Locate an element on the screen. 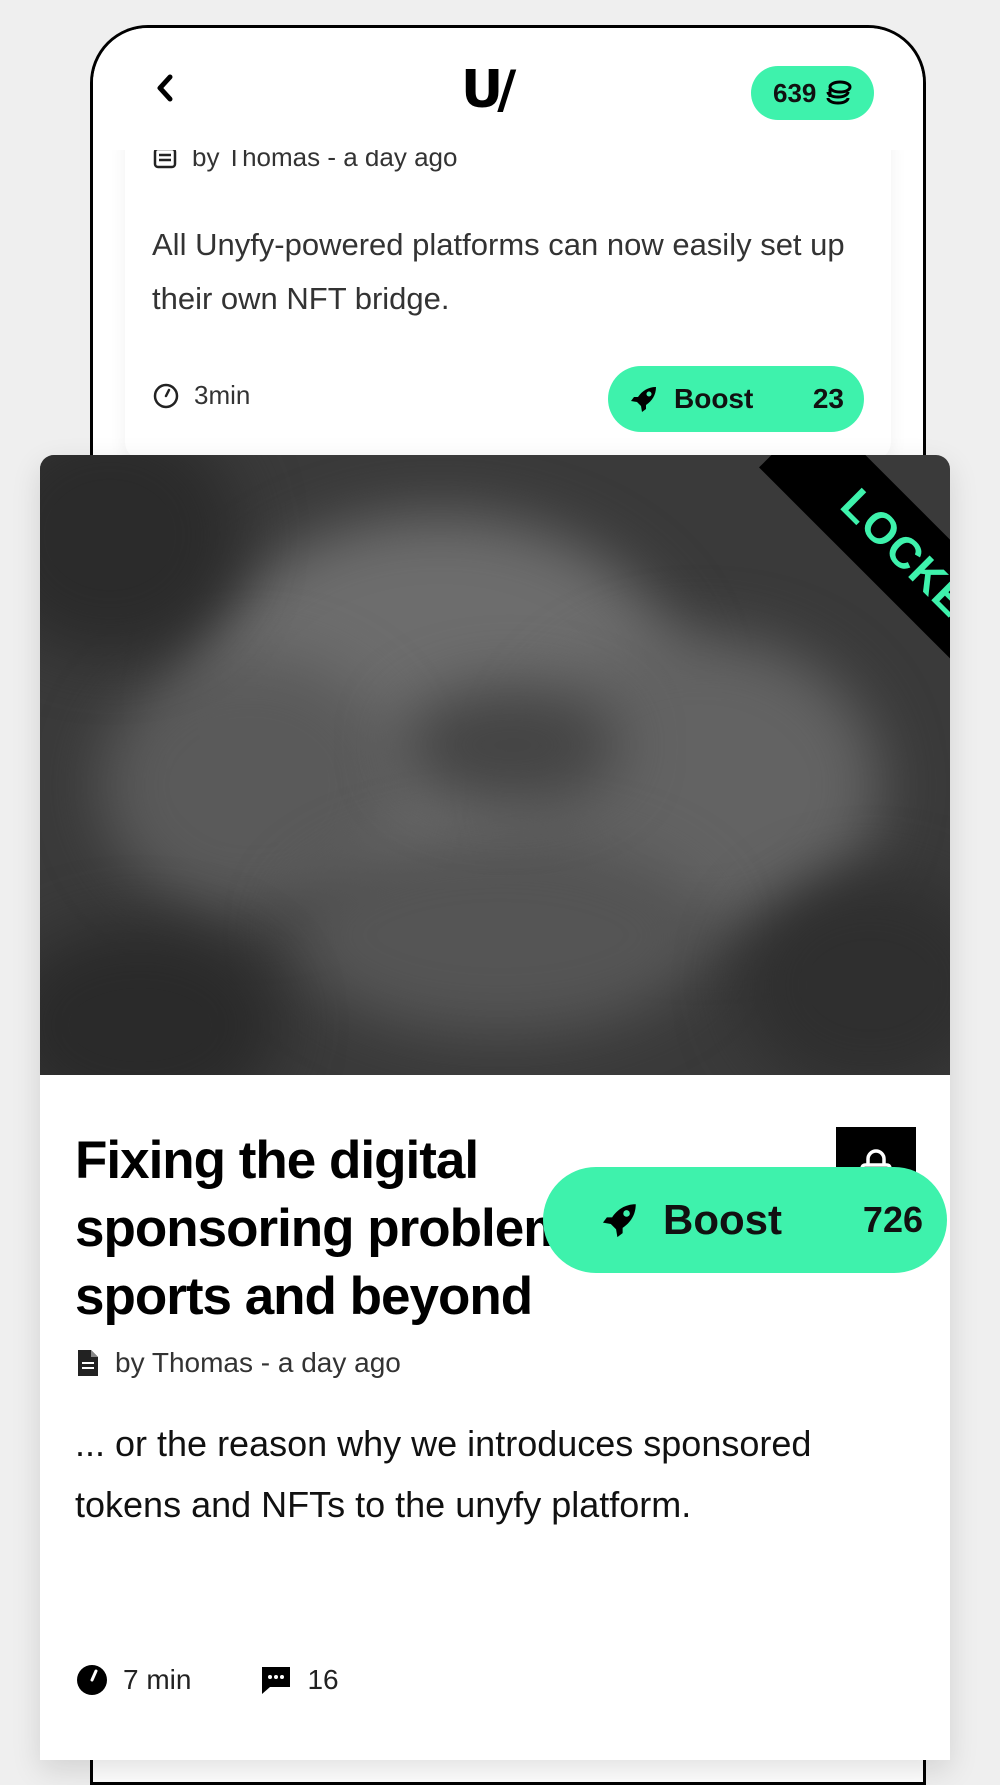  boost-button: Boost 23 is located at coordinates (736, 399).